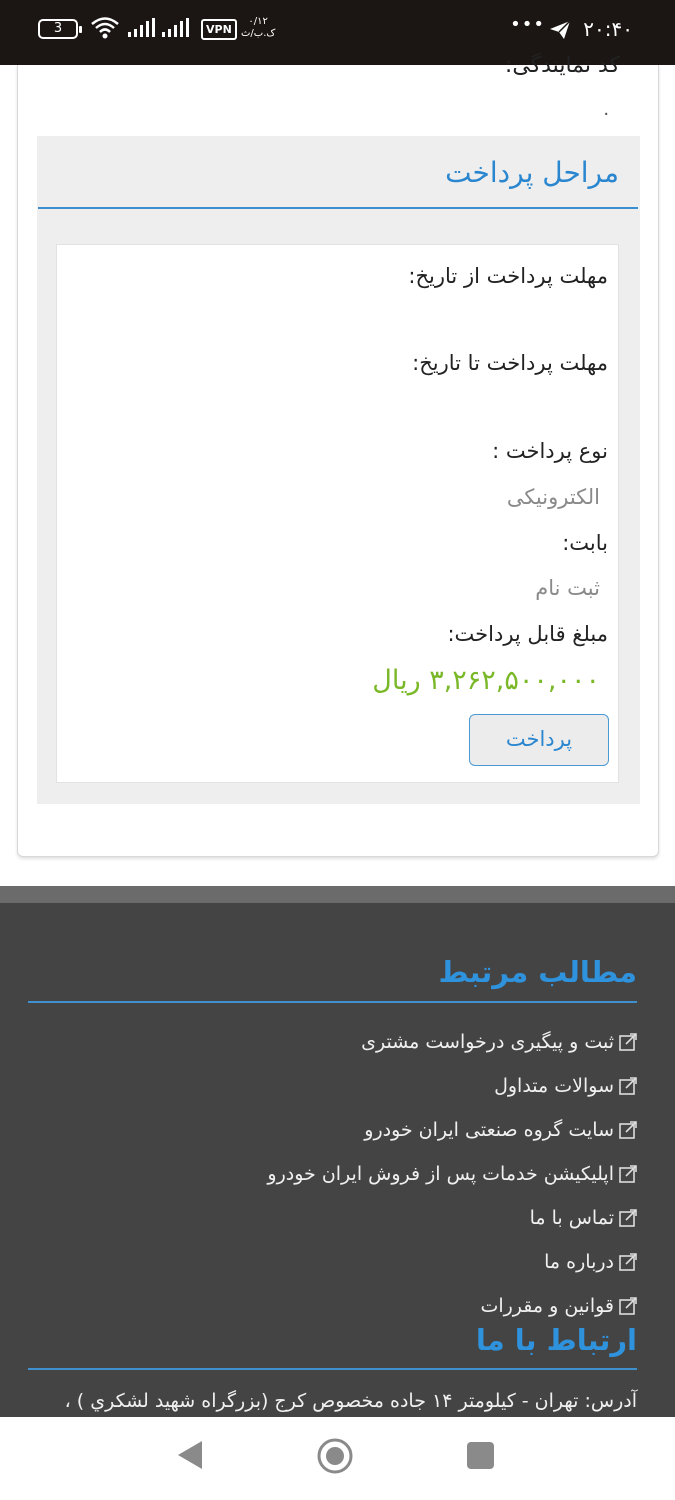 This screenshot has width=675, height=1500. What do you see at coordinates (452, 1306) in the screenshot?
I see `footer-link-terms: قوانین و مقررات` at bounding box center [452, 1306].